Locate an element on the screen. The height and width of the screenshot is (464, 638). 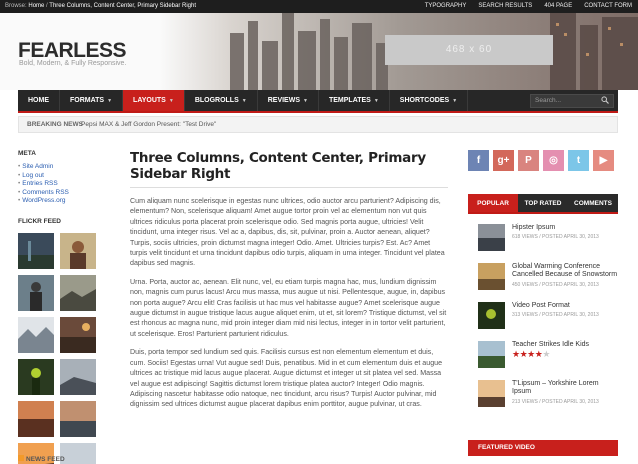
post-stats: 450 VIEWS / POSTED APRIL 30, 2013 is located at coordinates (555, 284).